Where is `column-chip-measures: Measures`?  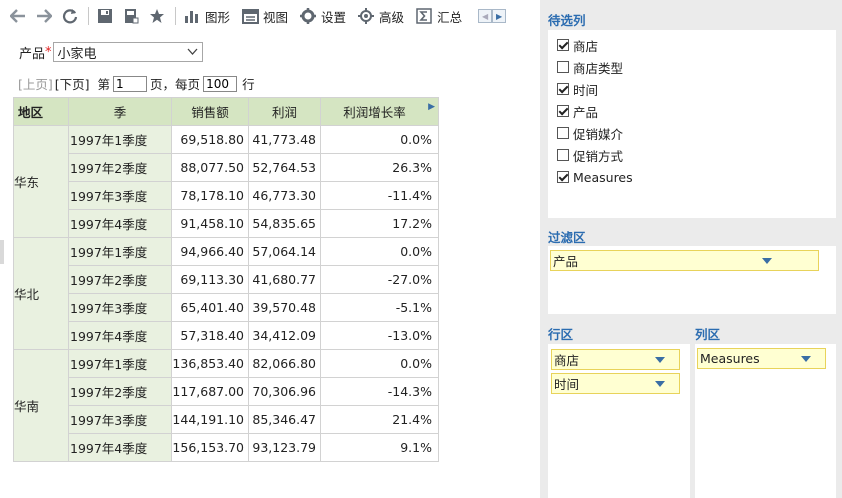 column-chip-measures: Measures is located at coordinates (761, 358).